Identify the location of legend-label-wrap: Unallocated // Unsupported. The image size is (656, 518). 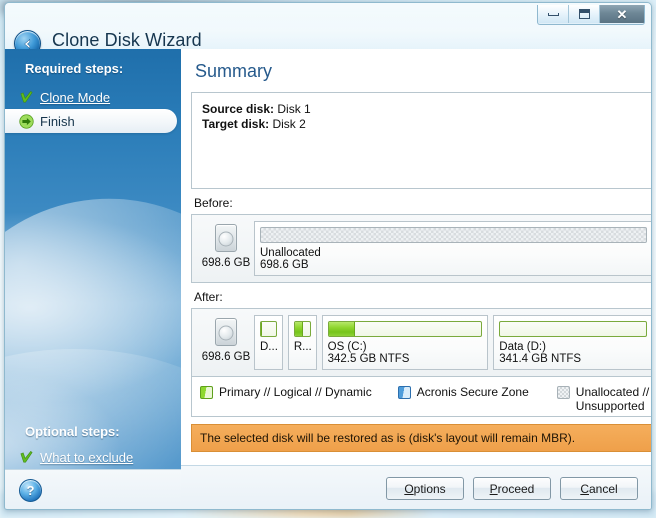
(612, 399).